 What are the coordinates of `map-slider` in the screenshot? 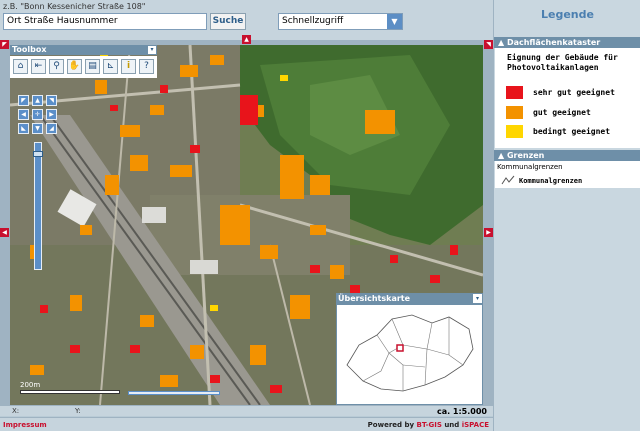 It's located at (174, 393).